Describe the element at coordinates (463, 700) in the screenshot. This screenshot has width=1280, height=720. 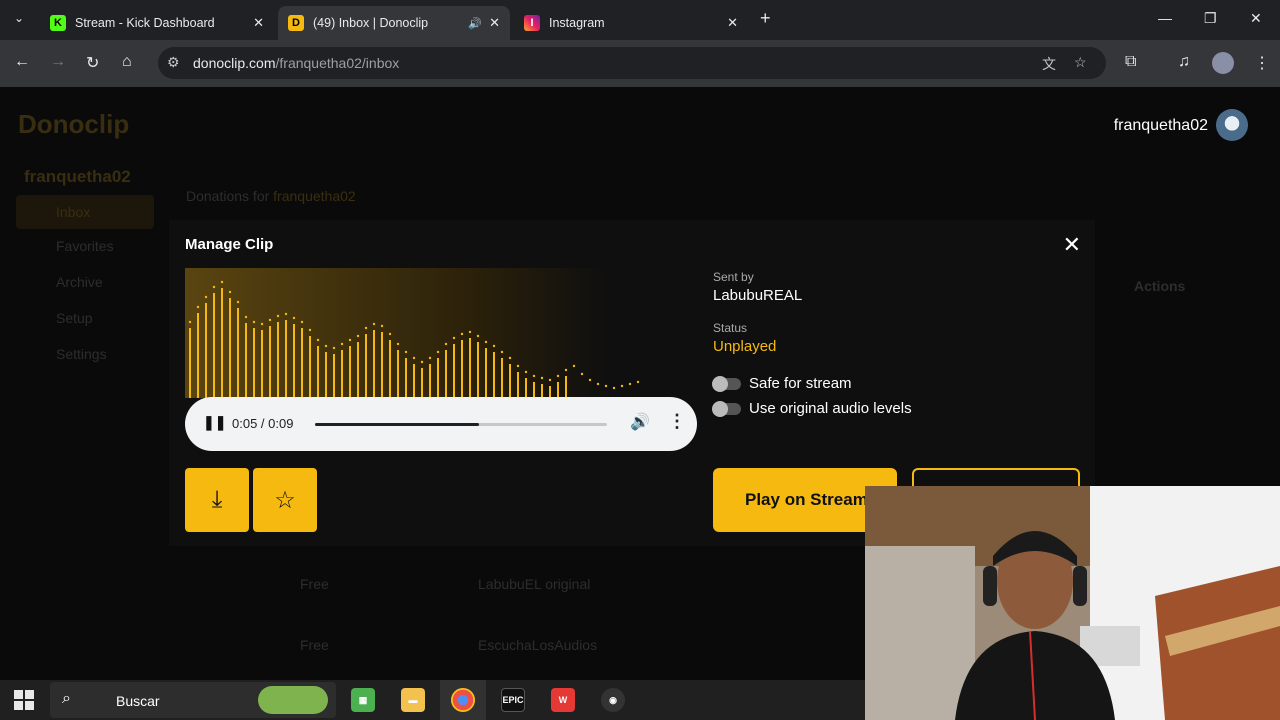
I see `active-app-highlight` at that location.